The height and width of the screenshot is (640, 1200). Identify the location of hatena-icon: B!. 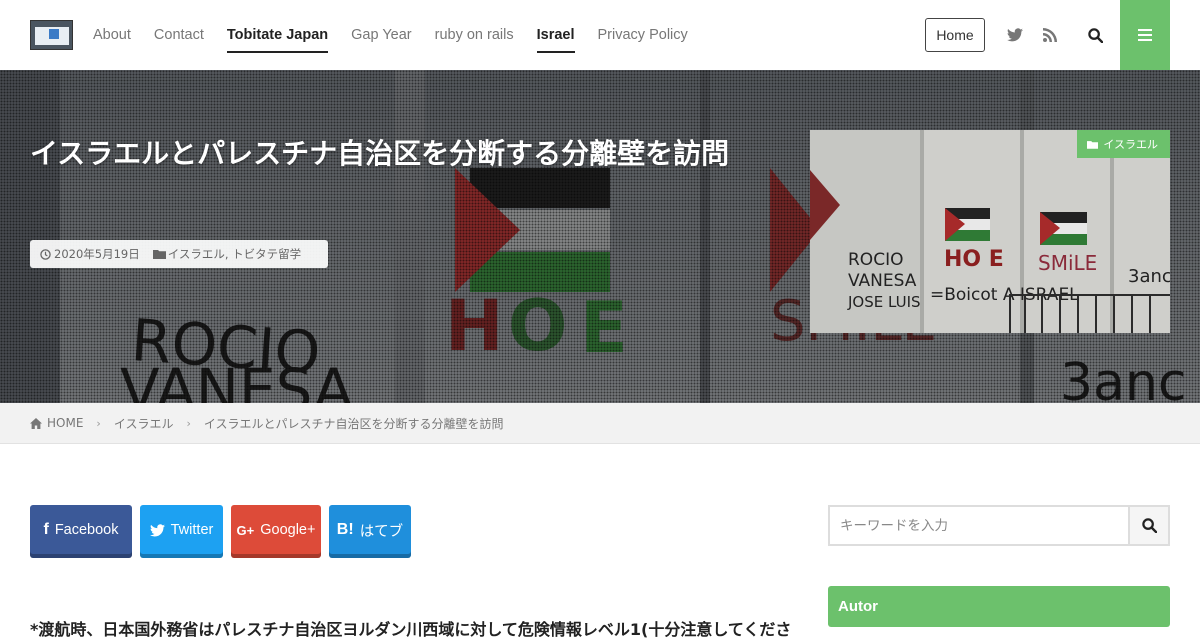
(345, 529).